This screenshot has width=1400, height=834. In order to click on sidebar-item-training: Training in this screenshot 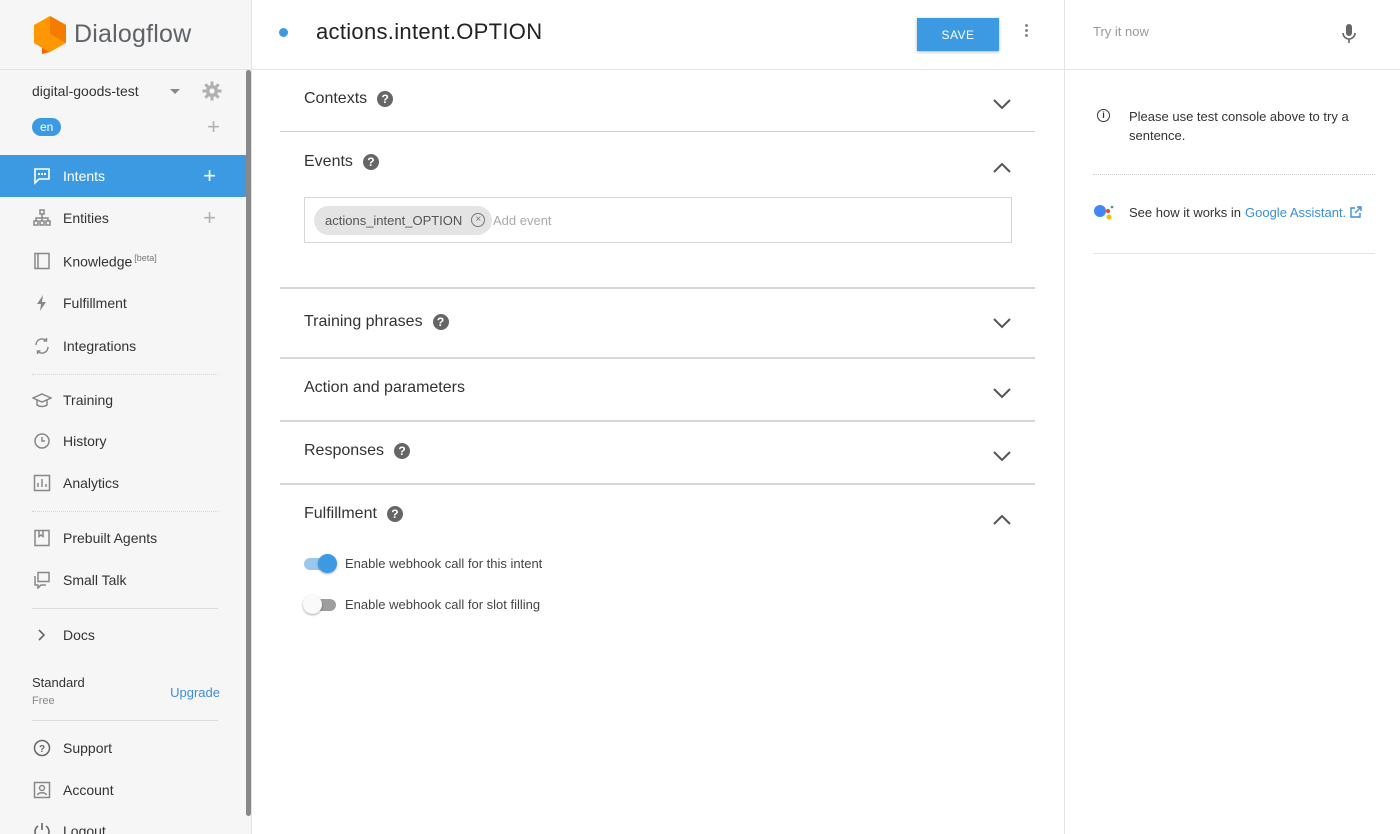, I will do `click(123, 400)`.